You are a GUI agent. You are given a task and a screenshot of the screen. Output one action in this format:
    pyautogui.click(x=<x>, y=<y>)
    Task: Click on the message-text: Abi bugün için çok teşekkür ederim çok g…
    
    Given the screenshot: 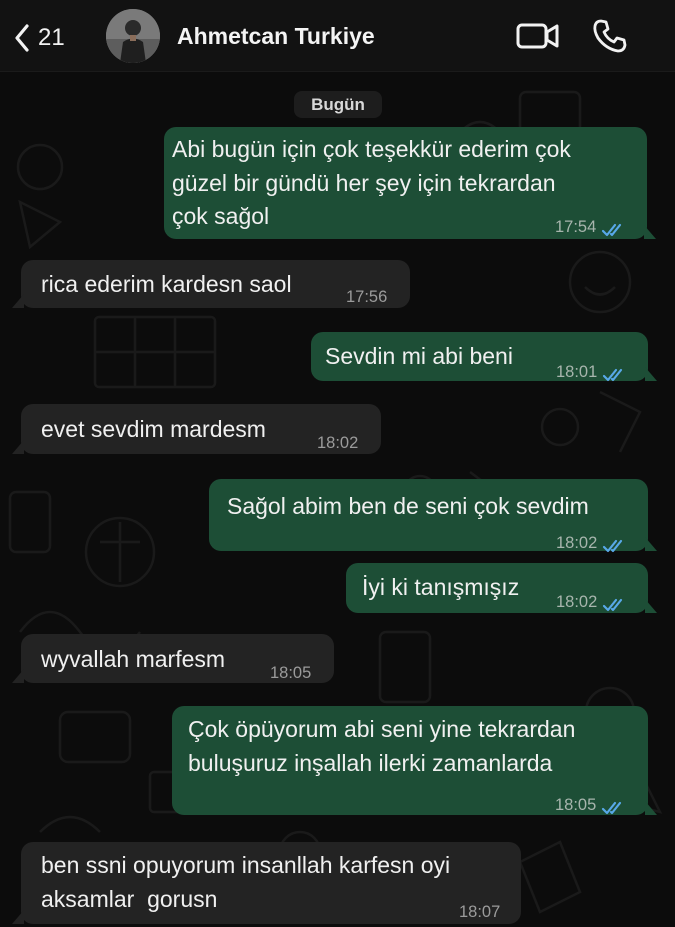 What is the action you would take?
    pyautogui.click(x=371, y=182)
    